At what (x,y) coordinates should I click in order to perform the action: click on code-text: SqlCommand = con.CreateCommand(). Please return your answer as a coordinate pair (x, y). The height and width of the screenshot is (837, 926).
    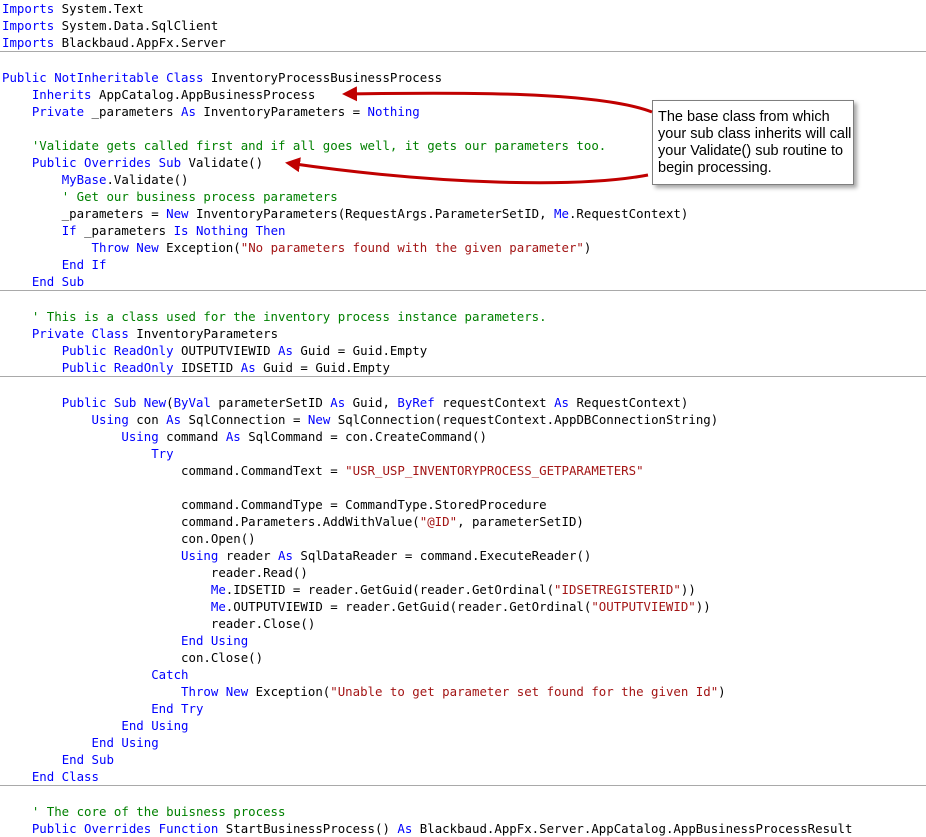
    Looking at the image, I should click on (363, 436).